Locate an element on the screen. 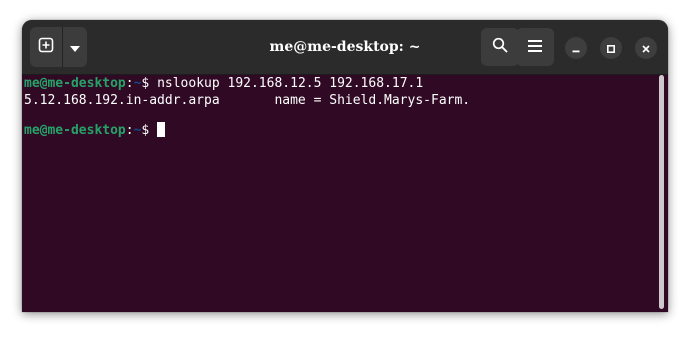 This screenshot has width=690, height=337. new-tab-button-group is located at coordinates (58, 47).